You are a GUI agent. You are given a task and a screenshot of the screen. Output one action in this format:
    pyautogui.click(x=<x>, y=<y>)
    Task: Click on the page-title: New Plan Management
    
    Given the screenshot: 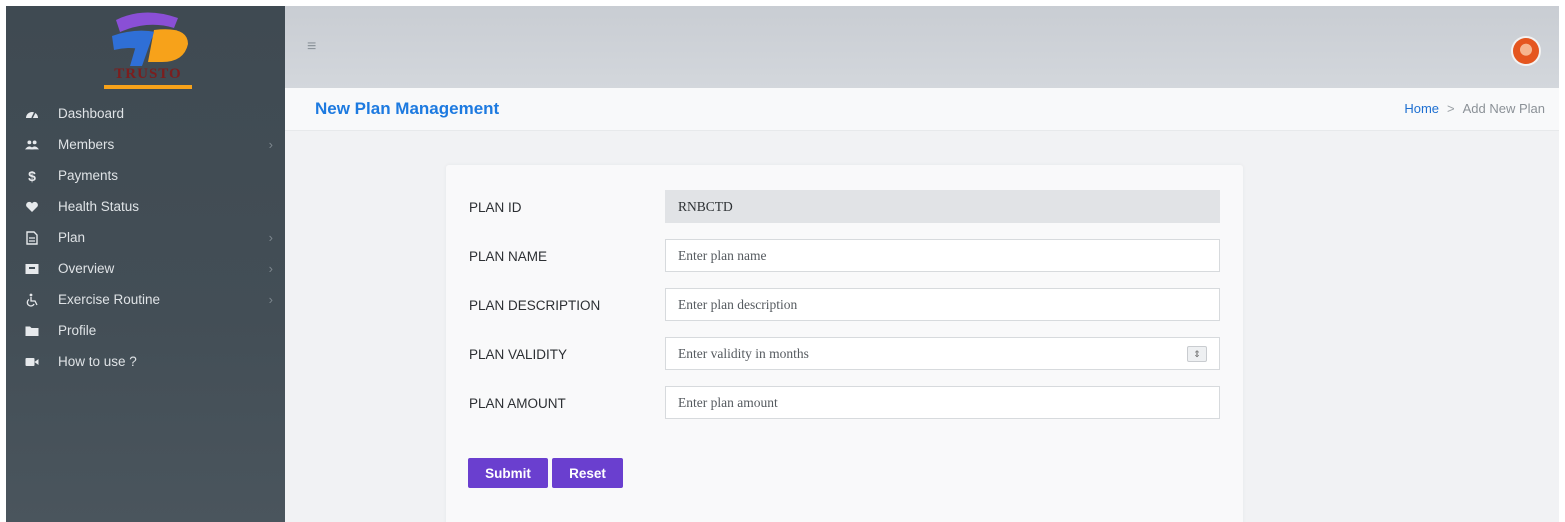 What is the action you would take?
    pyautogui.click(x=407, y=108)
    